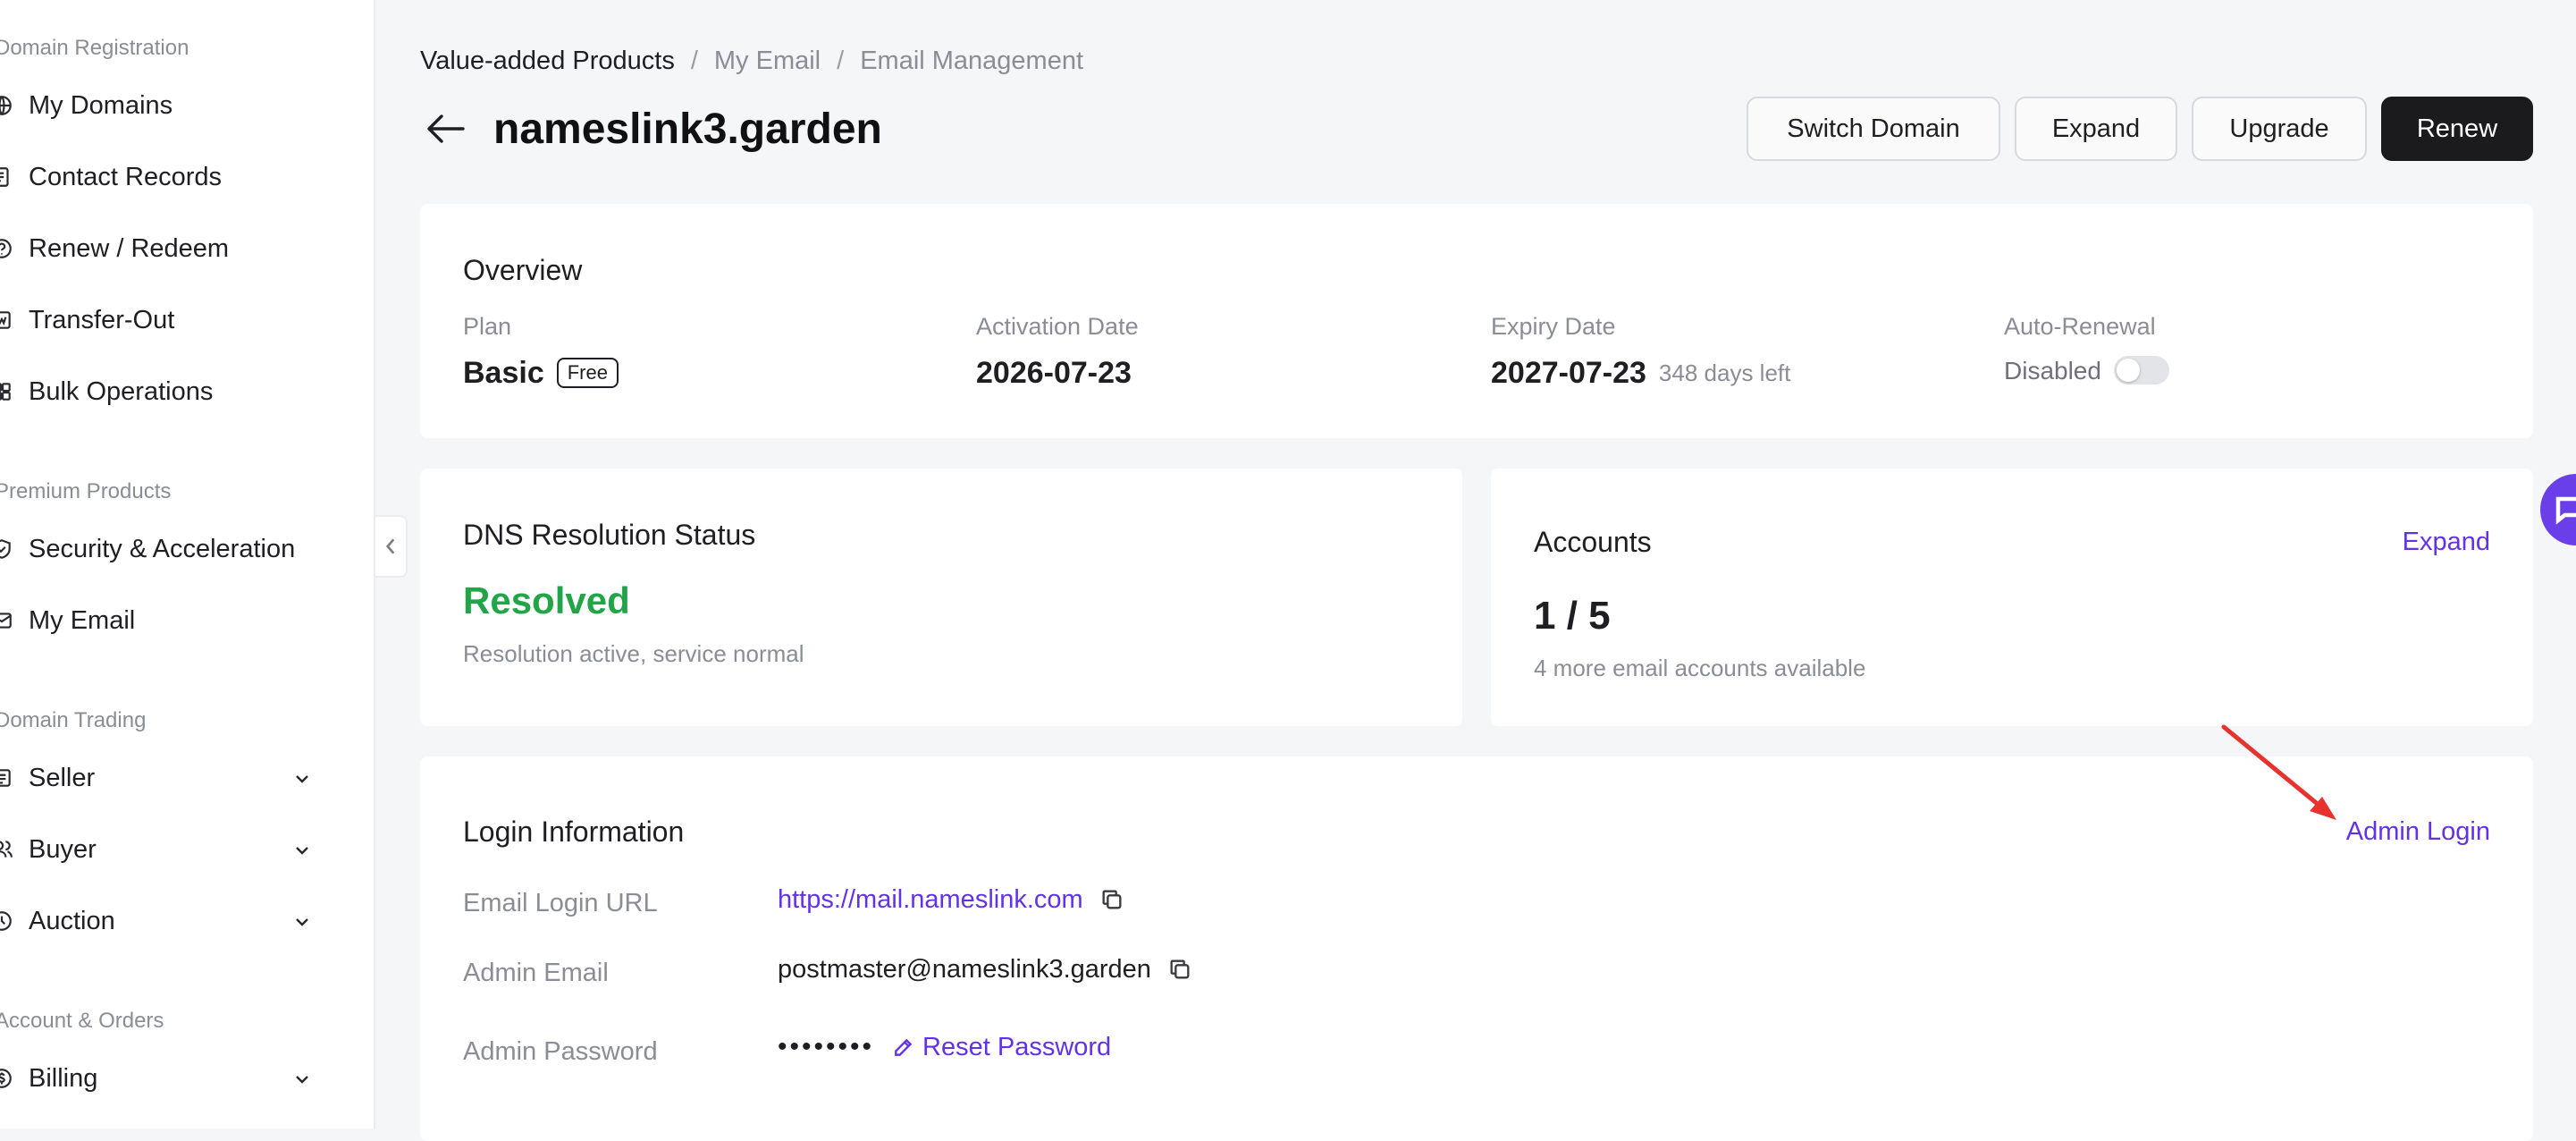  I want to click on admin-login-link: Admin Login, so click(2418, 832).